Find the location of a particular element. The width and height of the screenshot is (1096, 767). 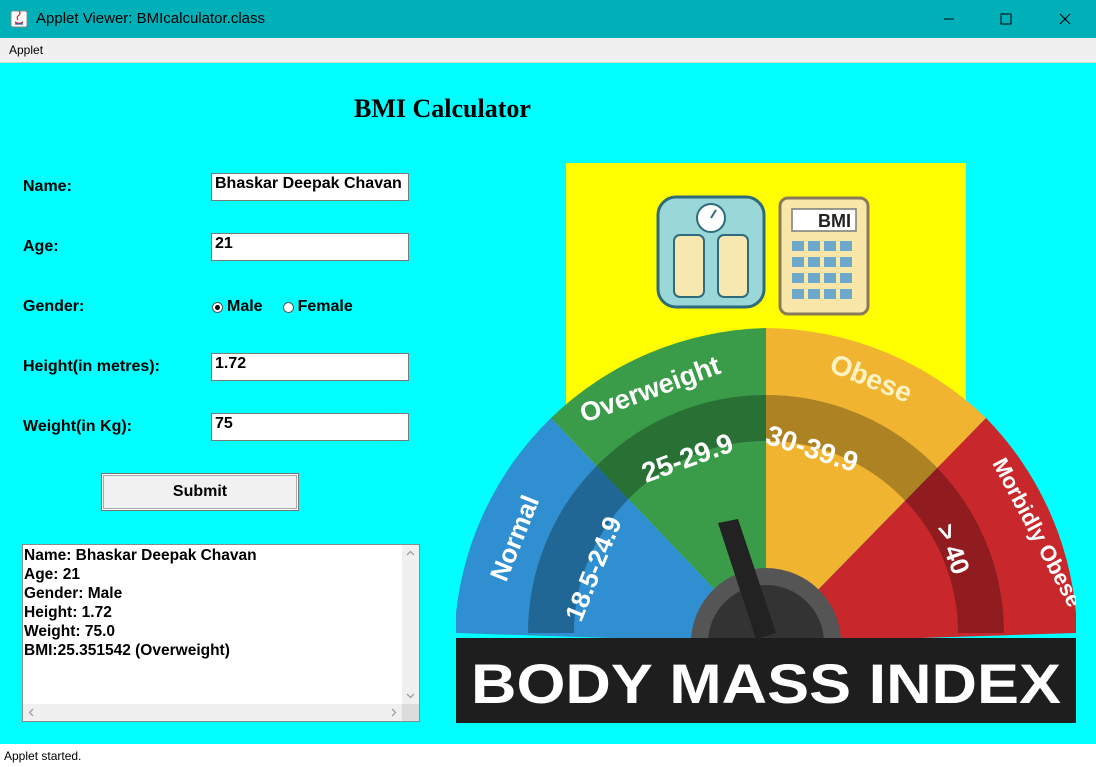

age-field is located at coordinates (310, 247).